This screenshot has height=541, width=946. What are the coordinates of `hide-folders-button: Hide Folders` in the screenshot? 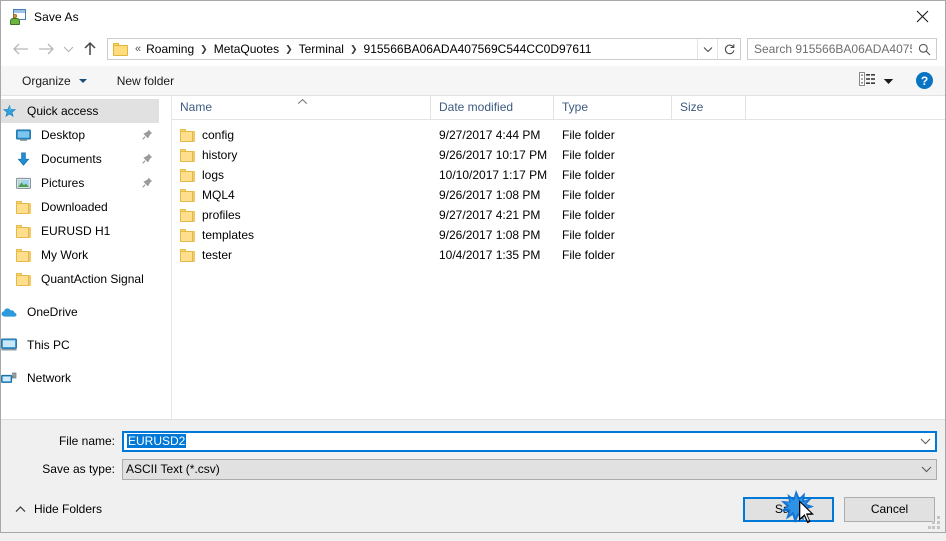 It's located at (55, 509).